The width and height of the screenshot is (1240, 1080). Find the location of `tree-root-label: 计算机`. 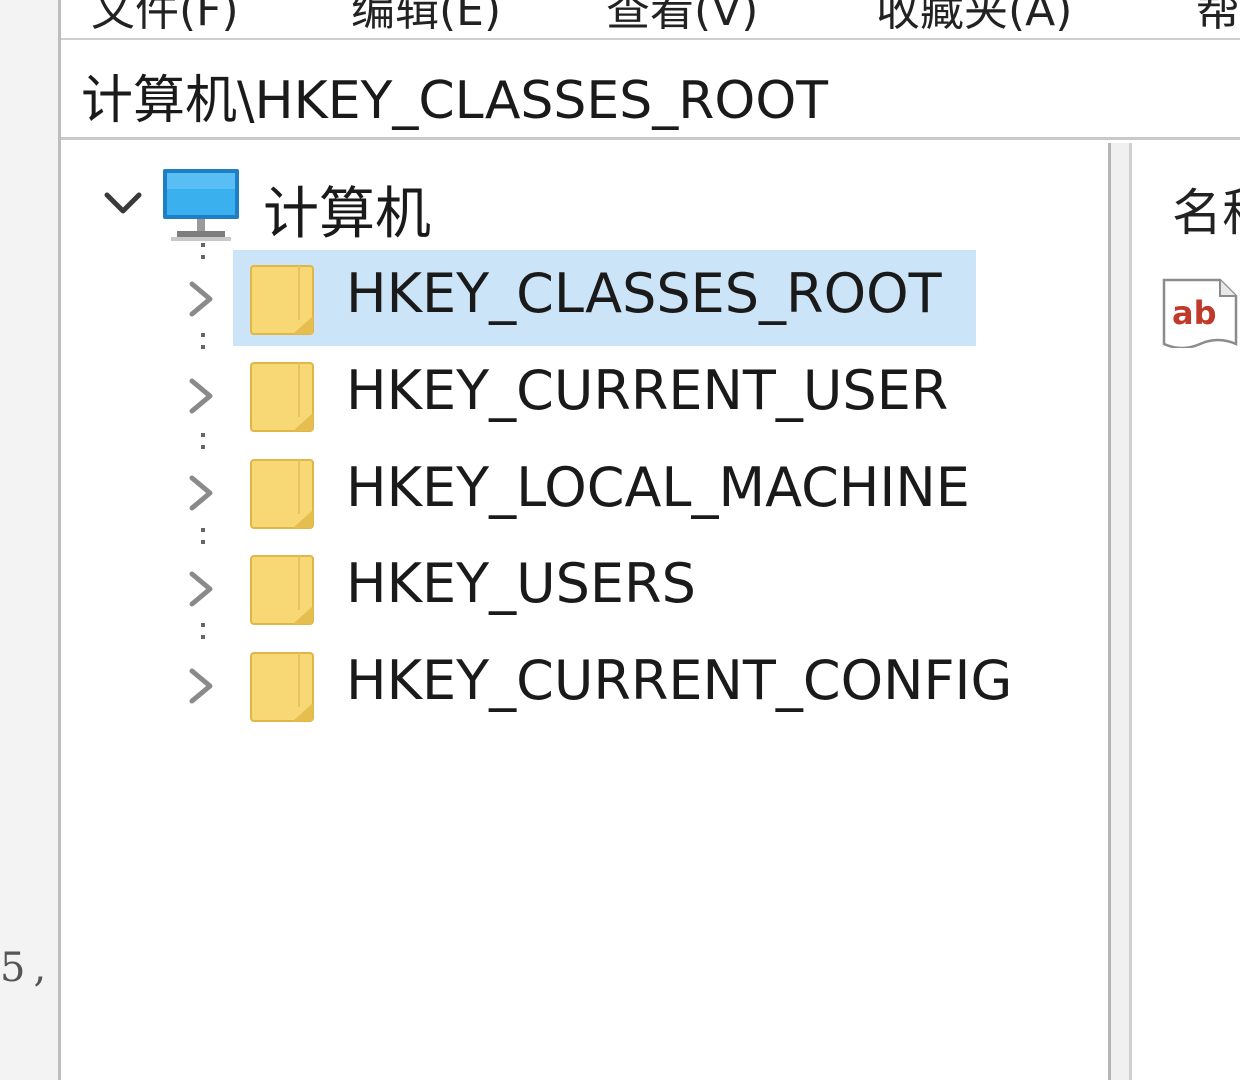

tree-root-label: 计算机 is located at coordinates (347, 209).